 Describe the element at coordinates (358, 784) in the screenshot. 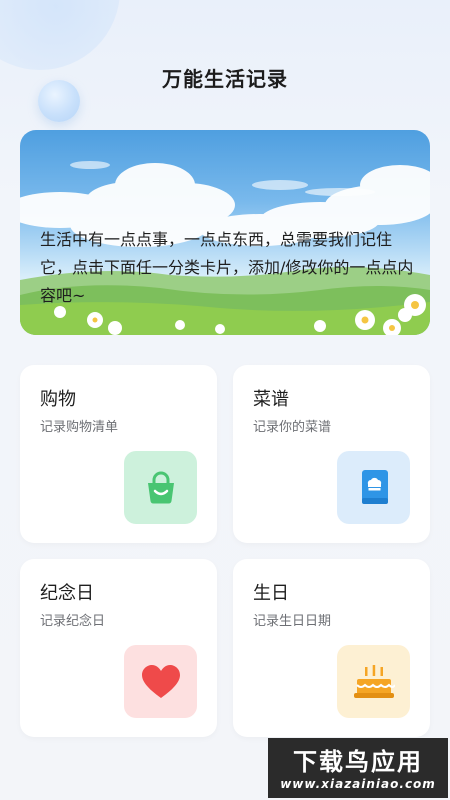

I see `watermark-url-text: www.xiazainiao.com` at that location.